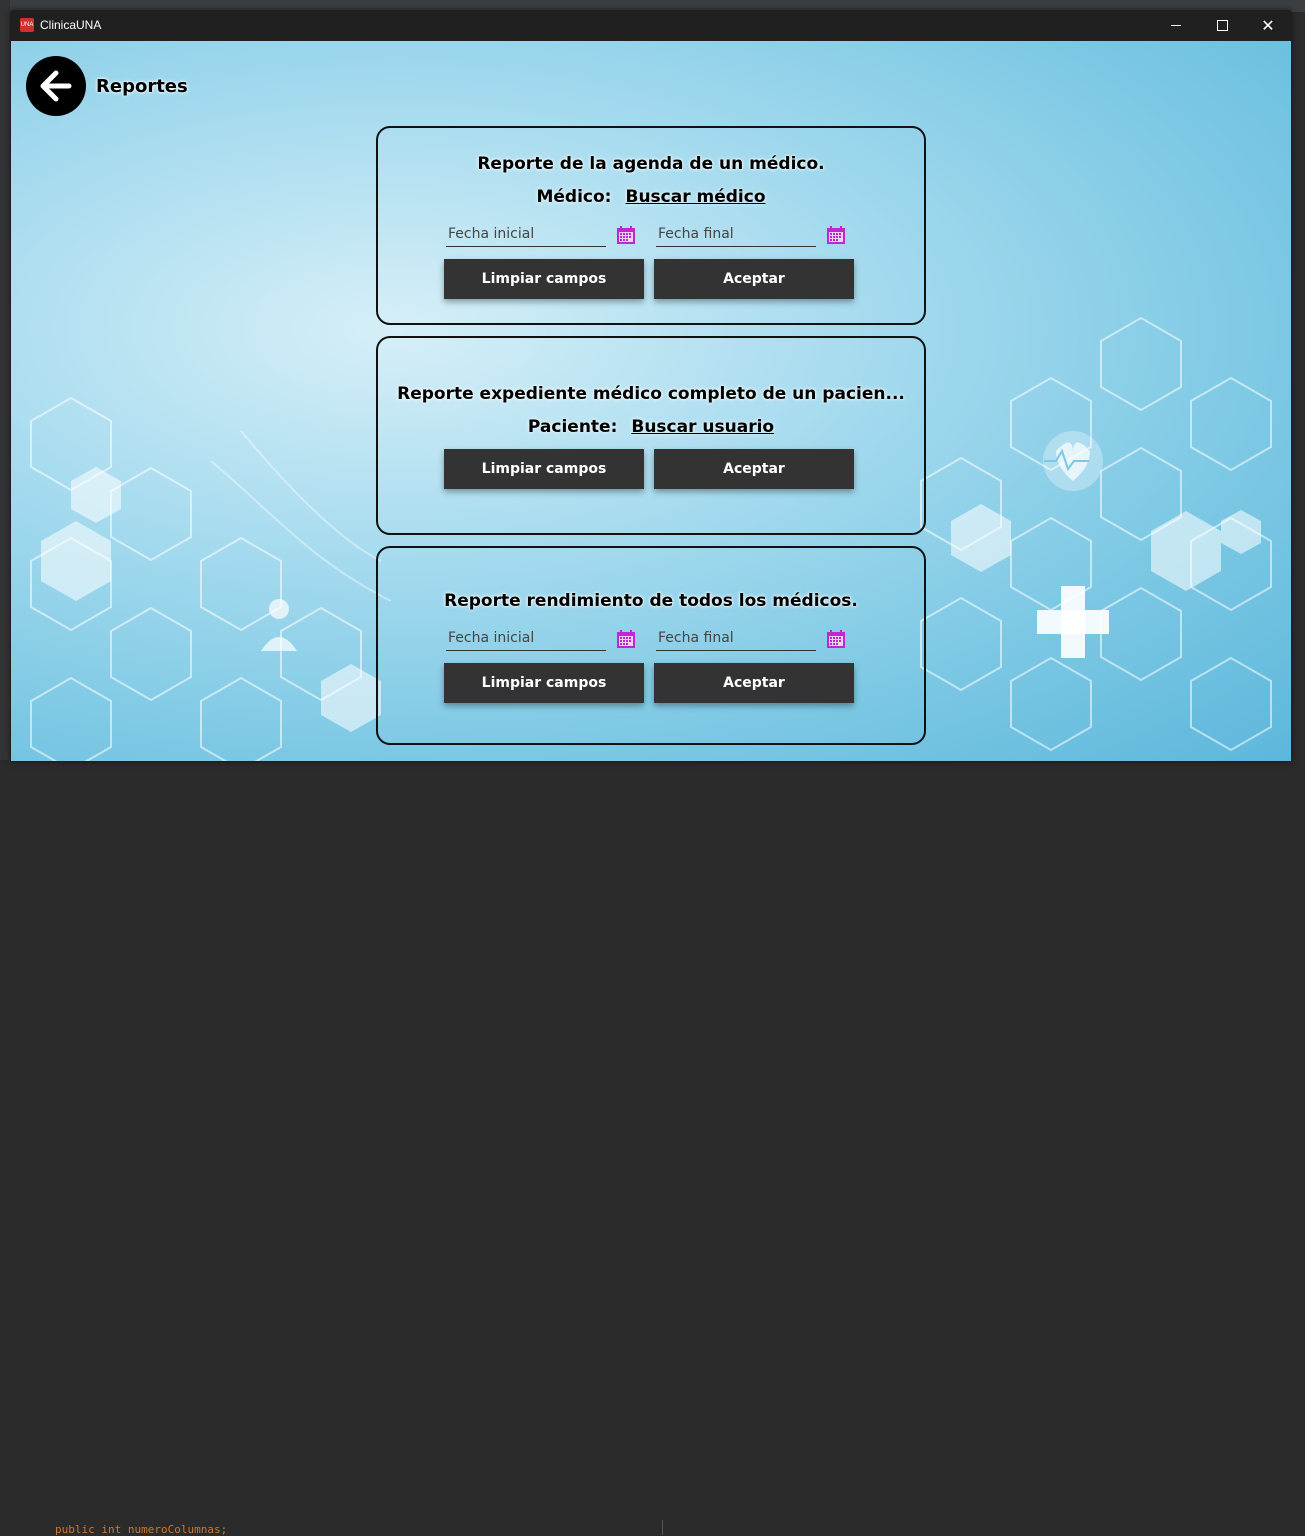 The image size is (1305, 1536). Describe the element at coordinates (572, 427) in the screenshot. I see `patient-label: Paciente:` at that location.